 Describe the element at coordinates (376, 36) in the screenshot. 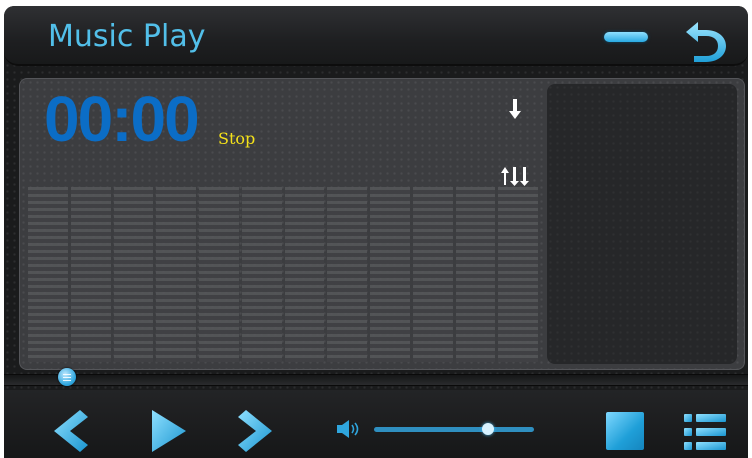

I see `title-bar: Music Play` at that location.